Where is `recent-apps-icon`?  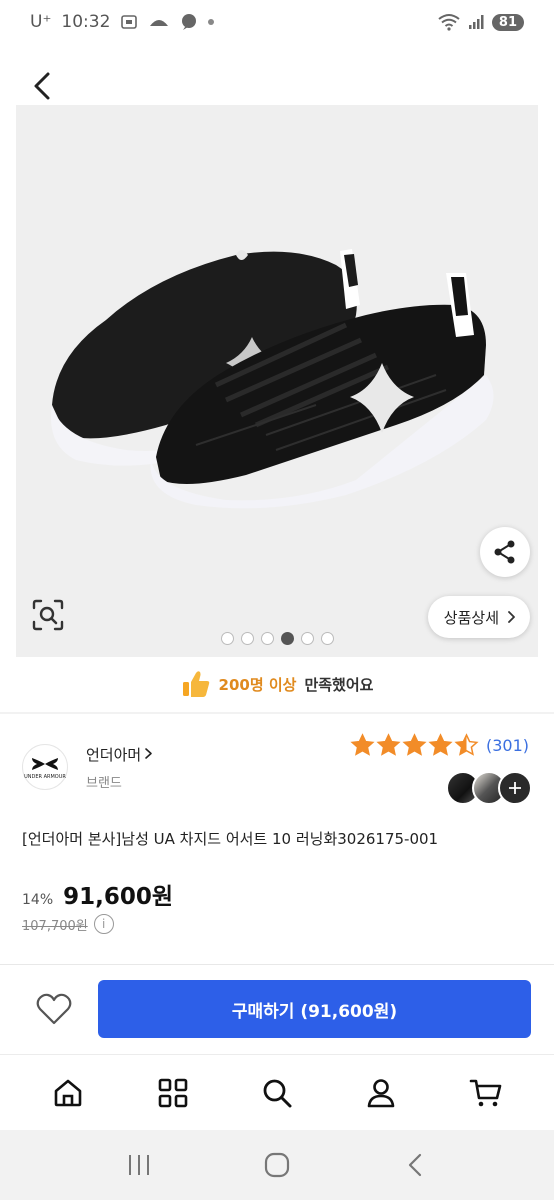 recent-apps-icon is located at coordinates (139, 1165).